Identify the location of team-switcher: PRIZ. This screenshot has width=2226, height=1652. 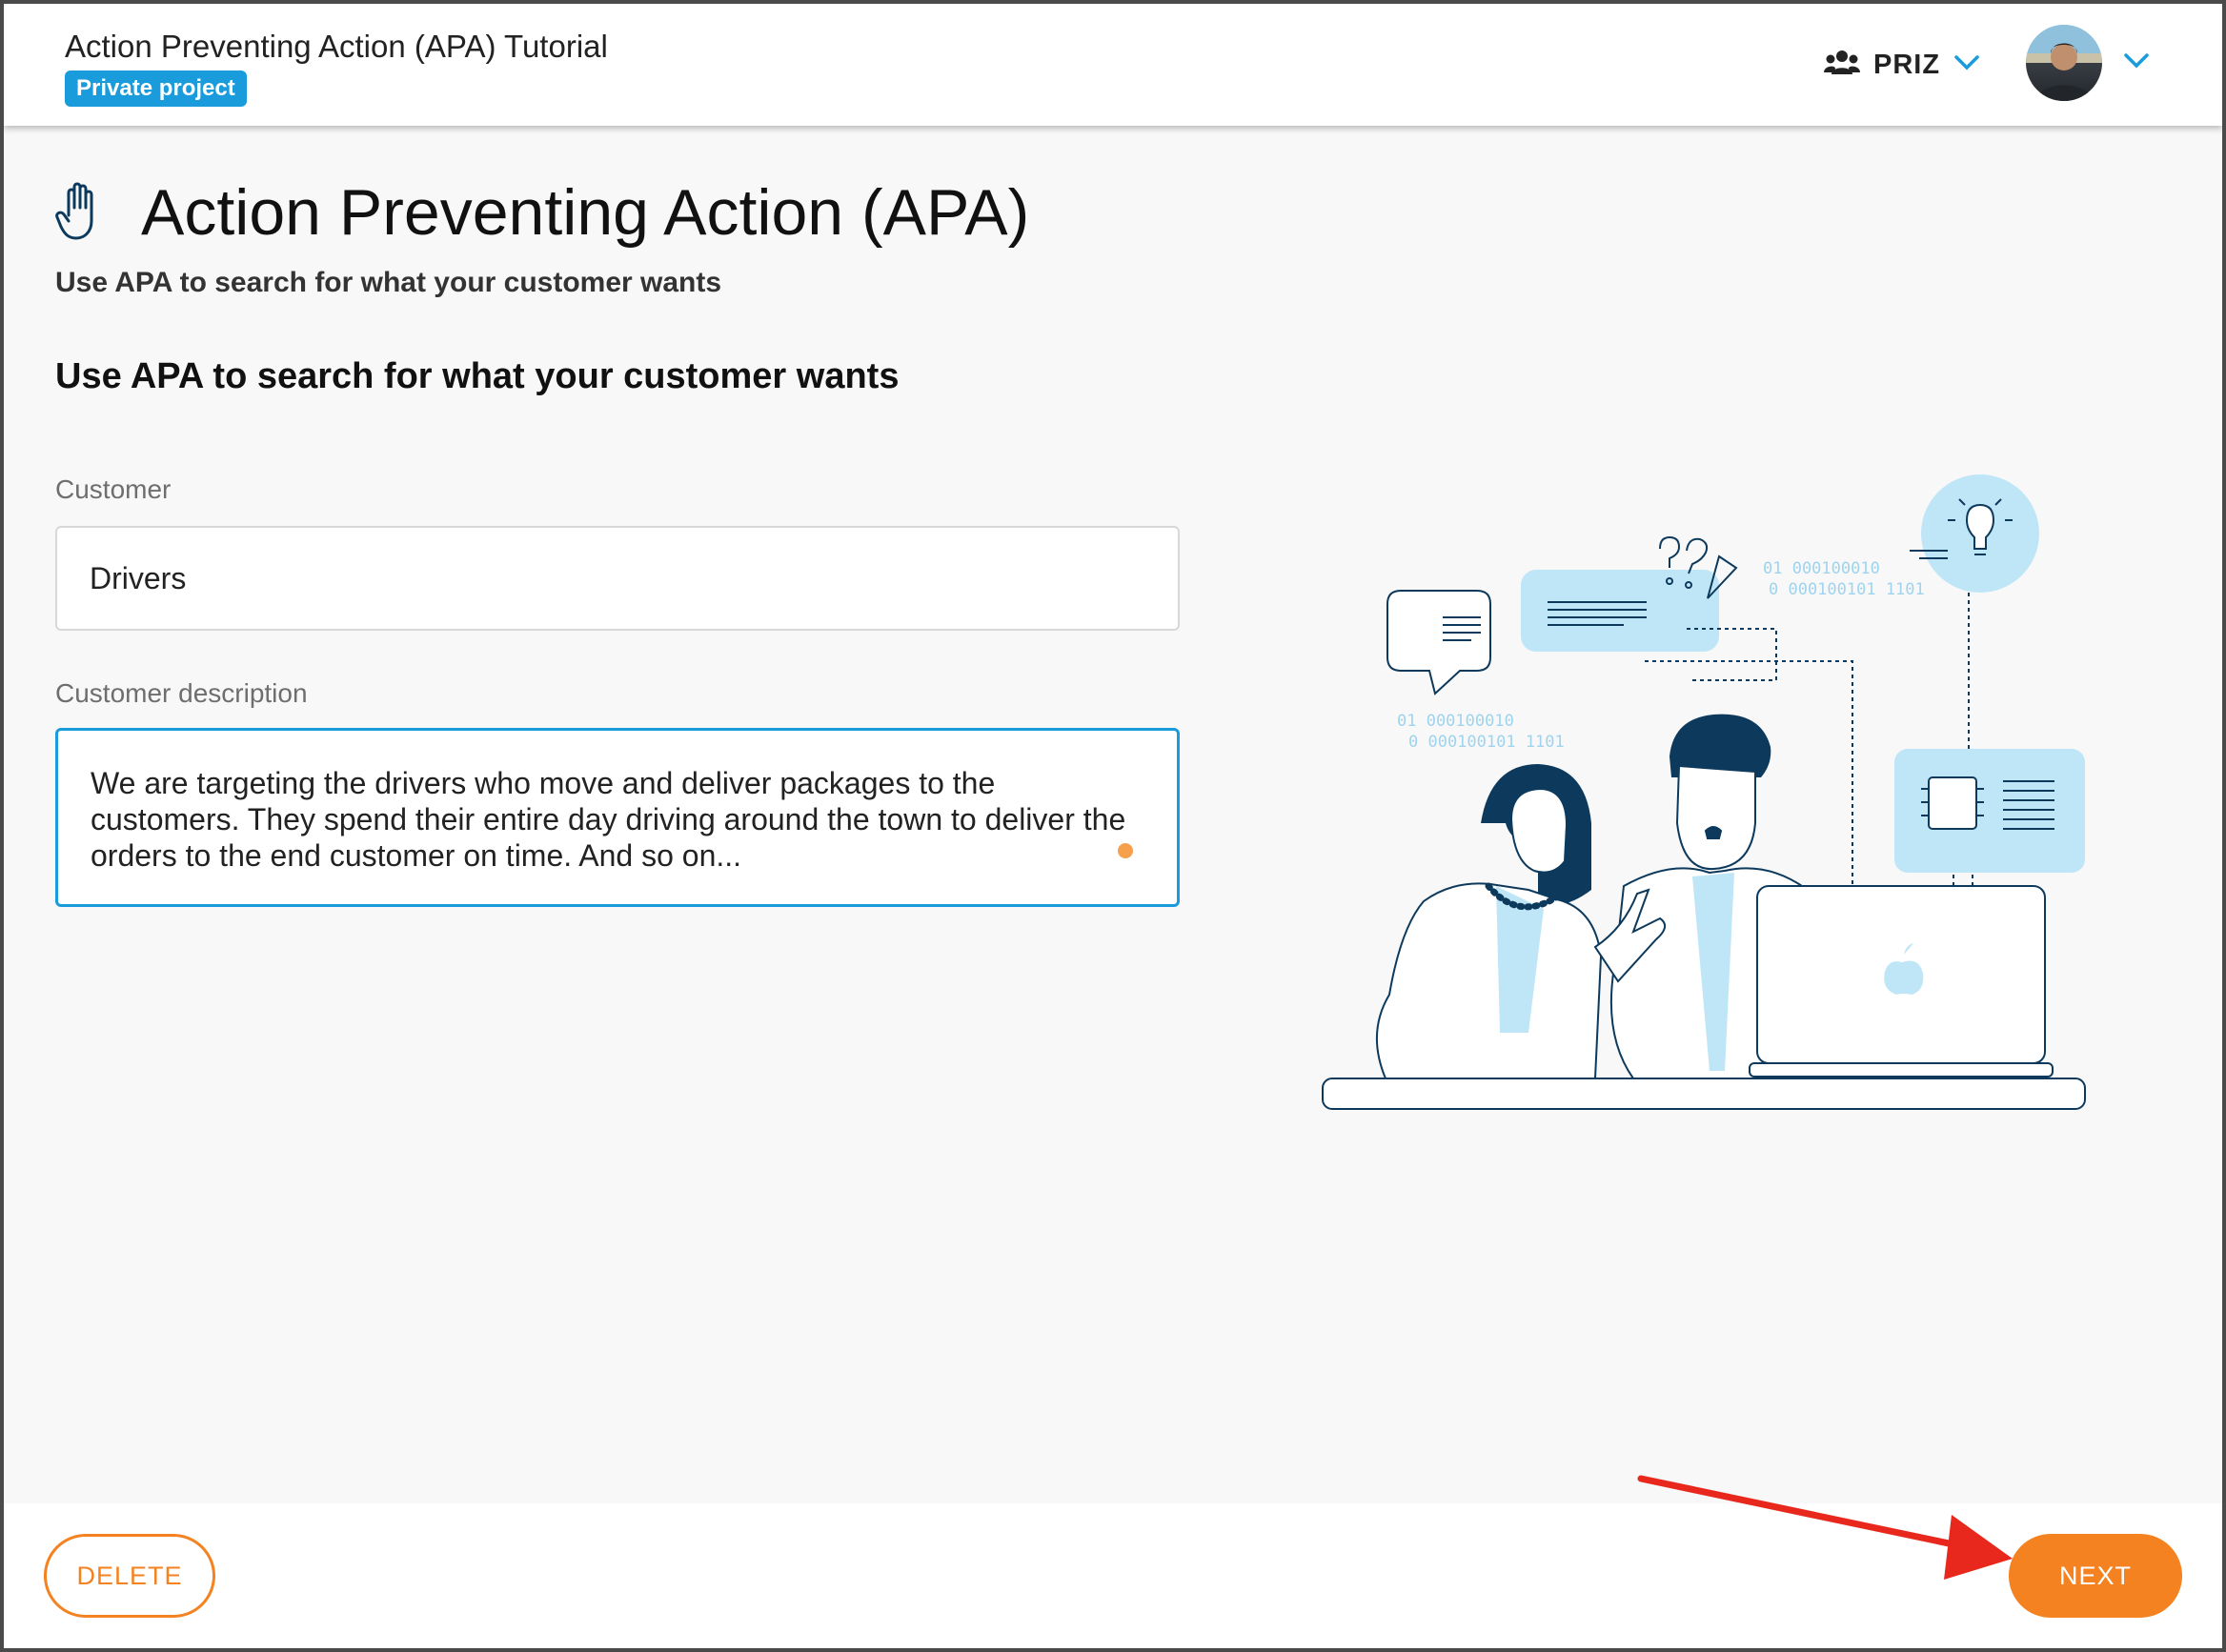
(1902, 65).